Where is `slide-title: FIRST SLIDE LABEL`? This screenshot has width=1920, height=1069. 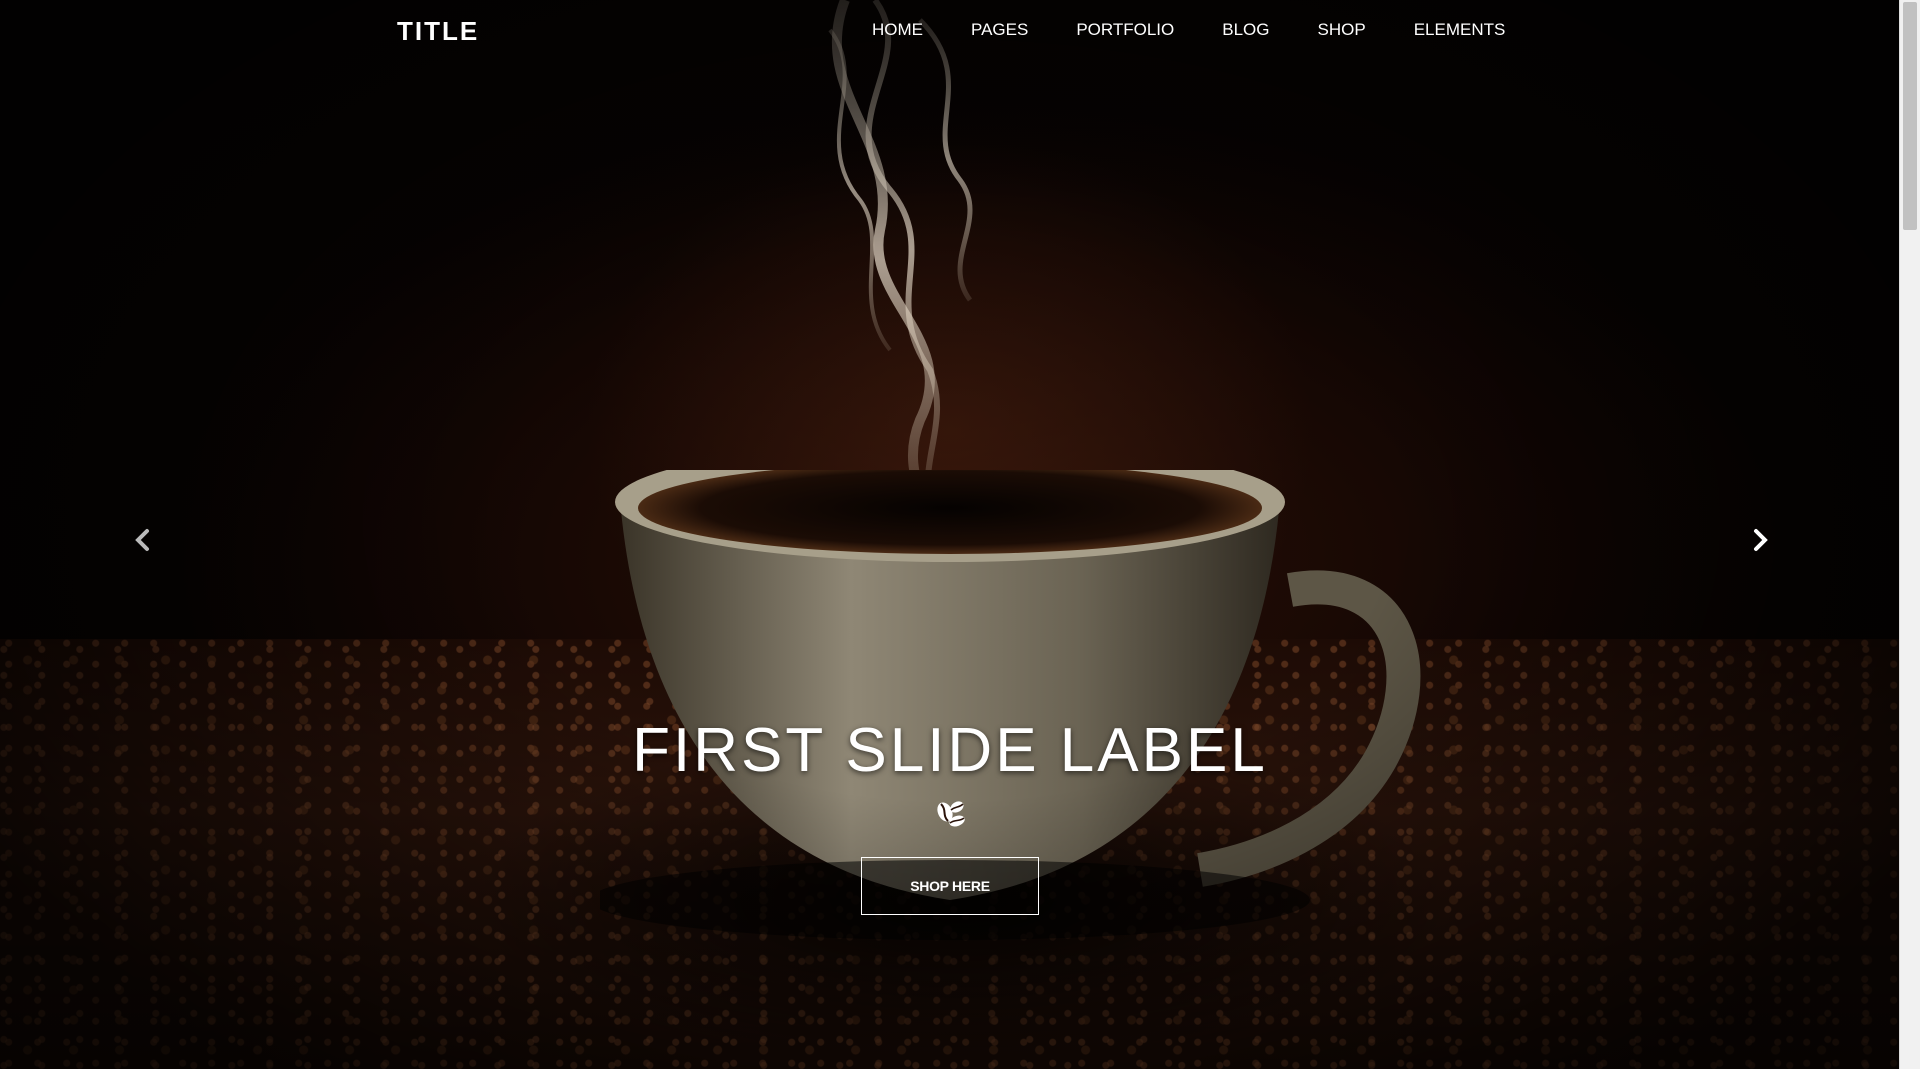
slide-title: FIRST SLIDE LABEL is located at coordinates (950, 750).